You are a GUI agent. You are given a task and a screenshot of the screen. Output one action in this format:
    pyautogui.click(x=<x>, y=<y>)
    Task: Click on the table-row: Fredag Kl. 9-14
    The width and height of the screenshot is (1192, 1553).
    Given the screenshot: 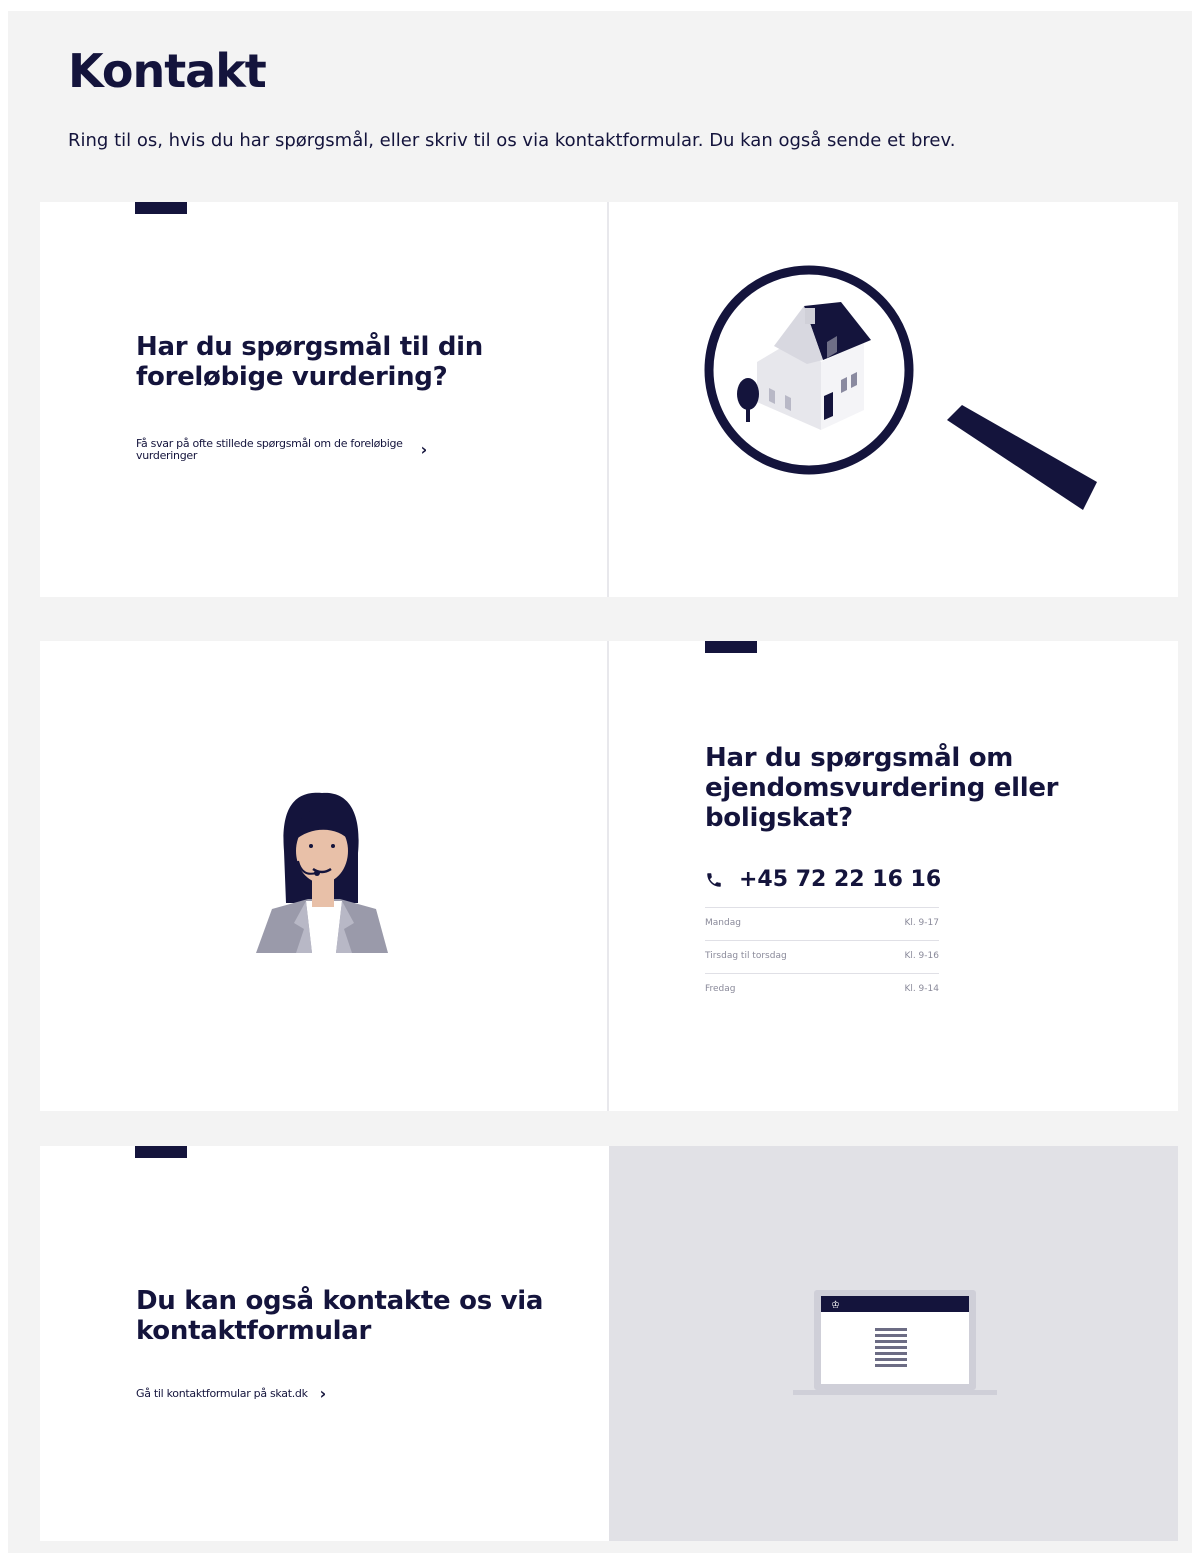 What is the action you would take?
    pyautogui.click(x=822, y=989)
    